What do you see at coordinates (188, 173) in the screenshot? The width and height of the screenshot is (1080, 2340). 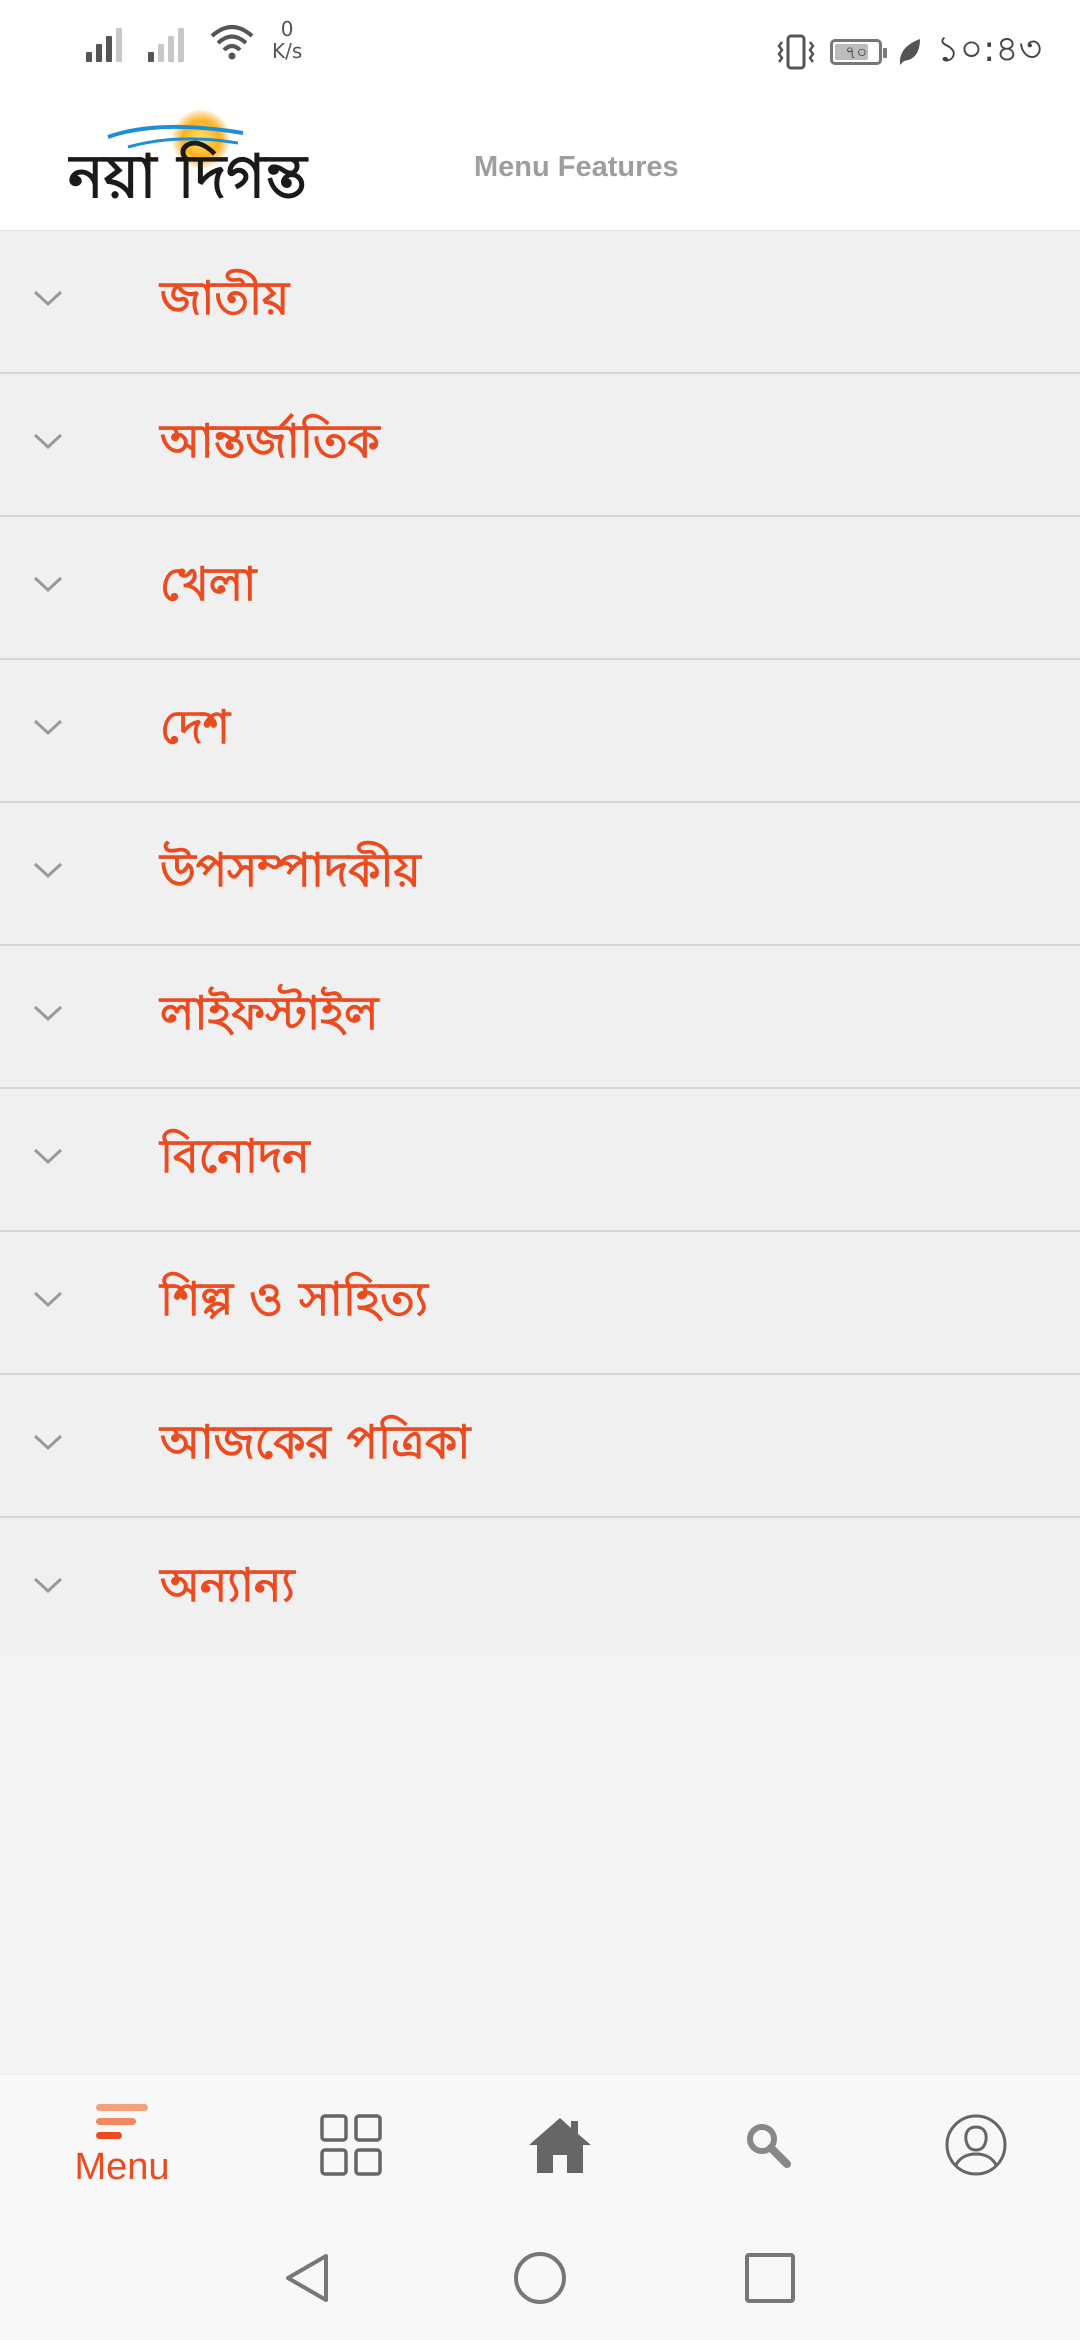 I see `logo-text: নয়া দিগন্ত` at bounding box center [188, 173].